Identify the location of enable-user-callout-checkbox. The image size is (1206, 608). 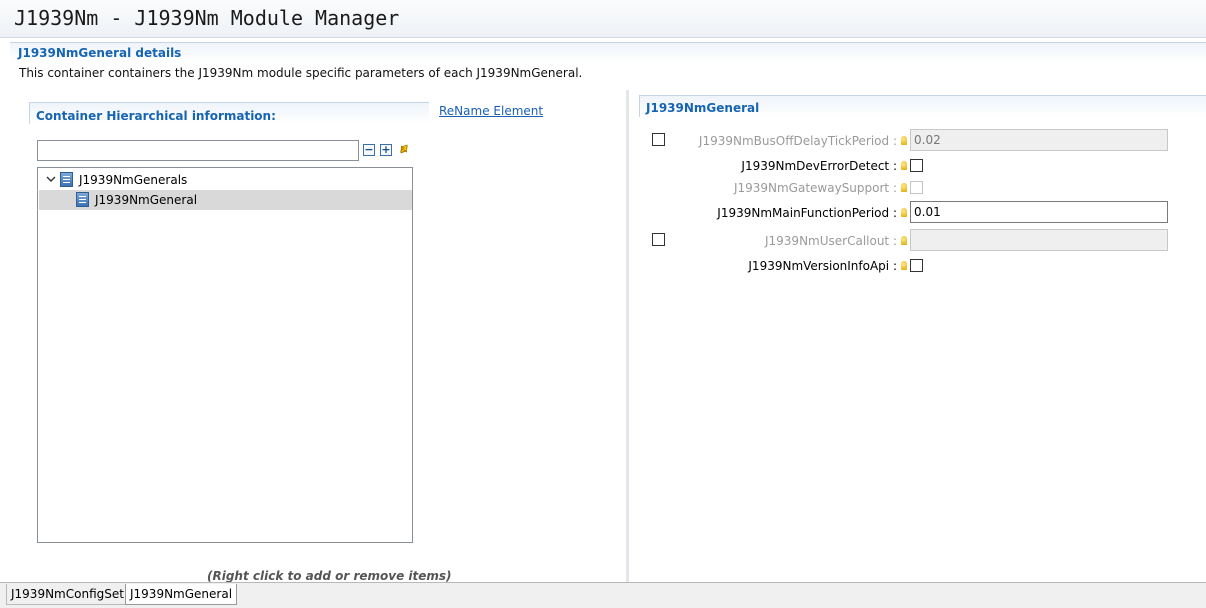
(658, 239).